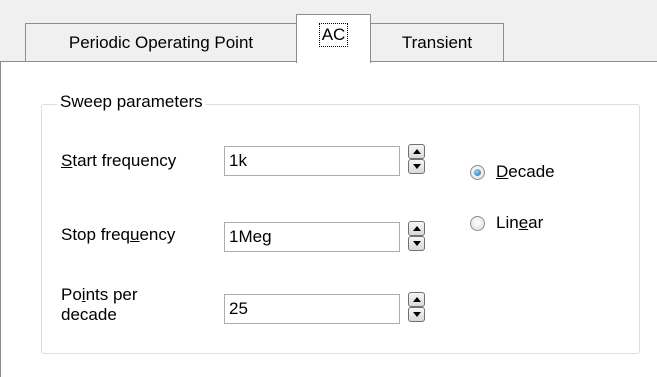  I want to click on linear-radio-label: Linear, so click(519, 223).